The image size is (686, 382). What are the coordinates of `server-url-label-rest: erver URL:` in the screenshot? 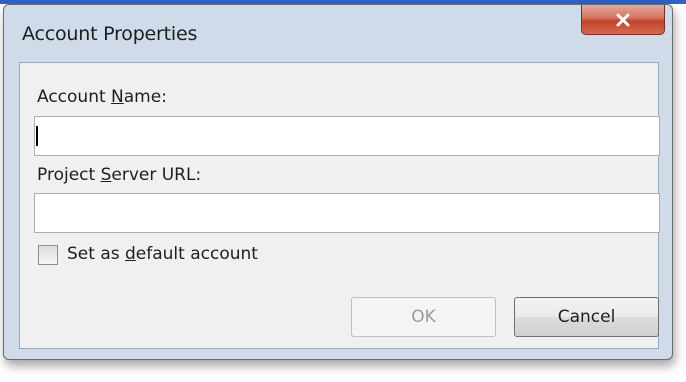 It's located at (156, 175).